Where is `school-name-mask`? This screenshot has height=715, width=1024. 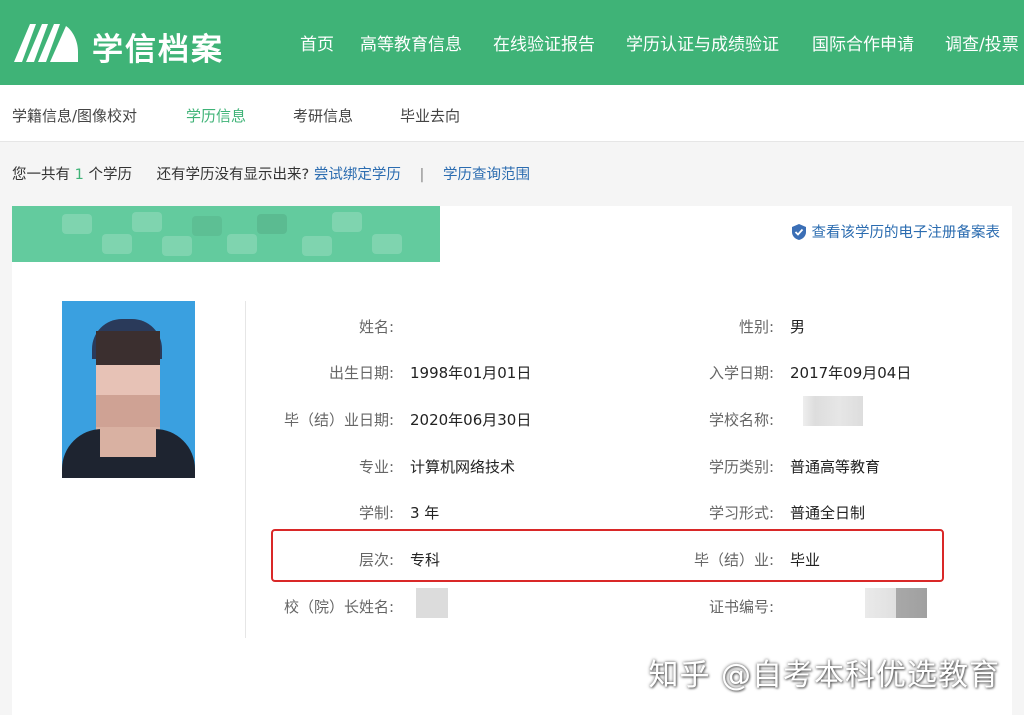
school-name-mask is located at coordinates (833, 411).